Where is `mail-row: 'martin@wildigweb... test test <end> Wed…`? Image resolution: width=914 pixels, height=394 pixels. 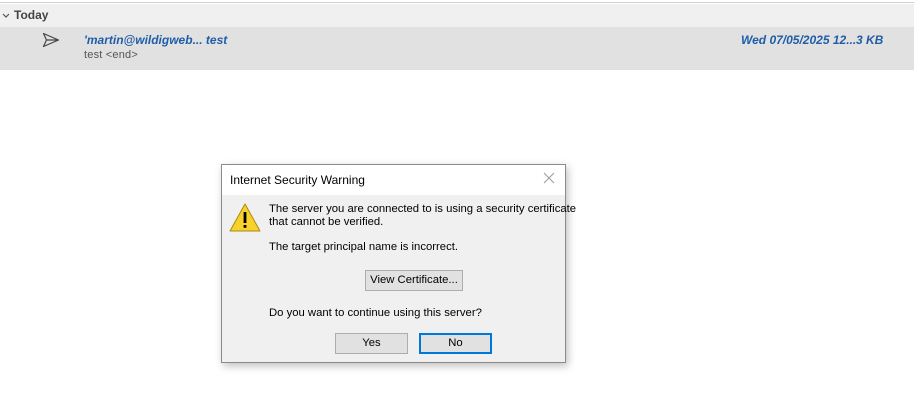
mail-row: 'martin@wildigweb... test test <end> Wed… is located at coordinates (457, 48).